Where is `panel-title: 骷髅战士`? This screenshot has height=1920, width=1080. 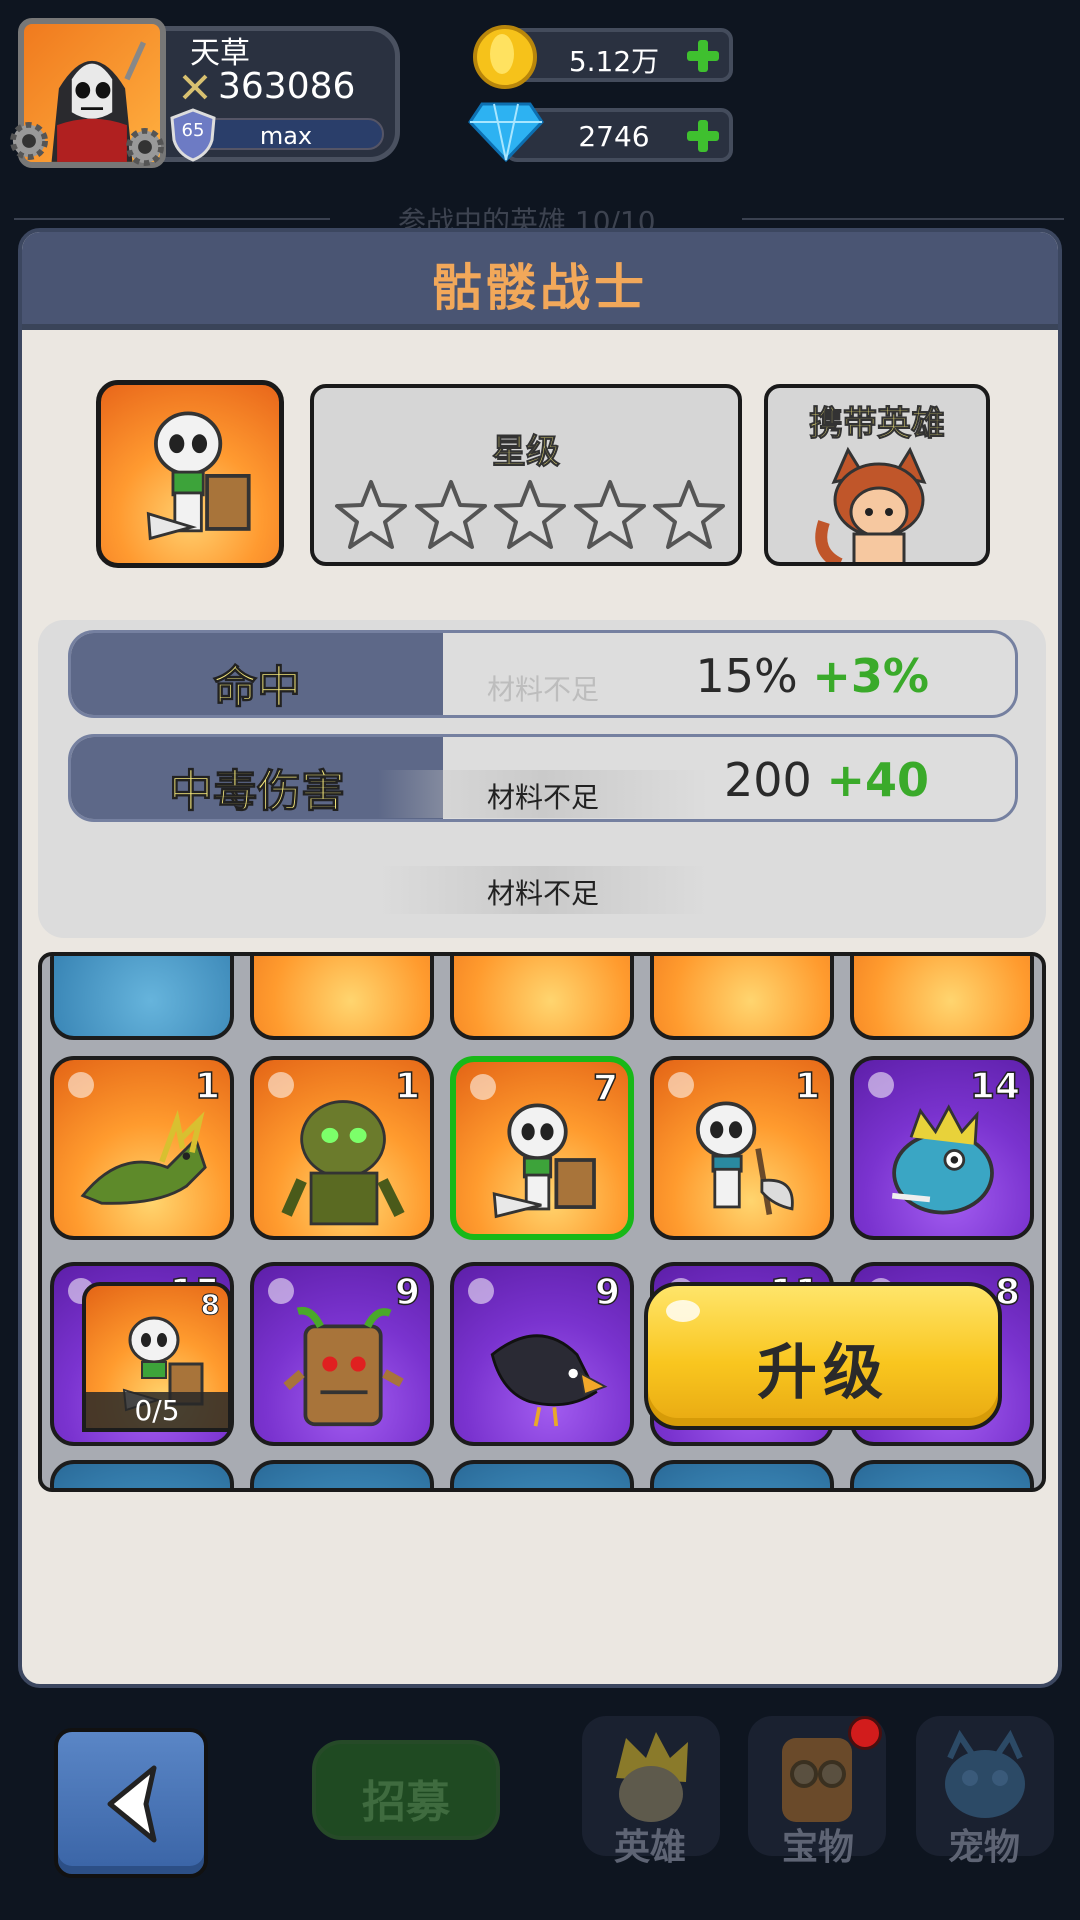 panel-title: 骷髅战士 is located at coordinates (540, 288).